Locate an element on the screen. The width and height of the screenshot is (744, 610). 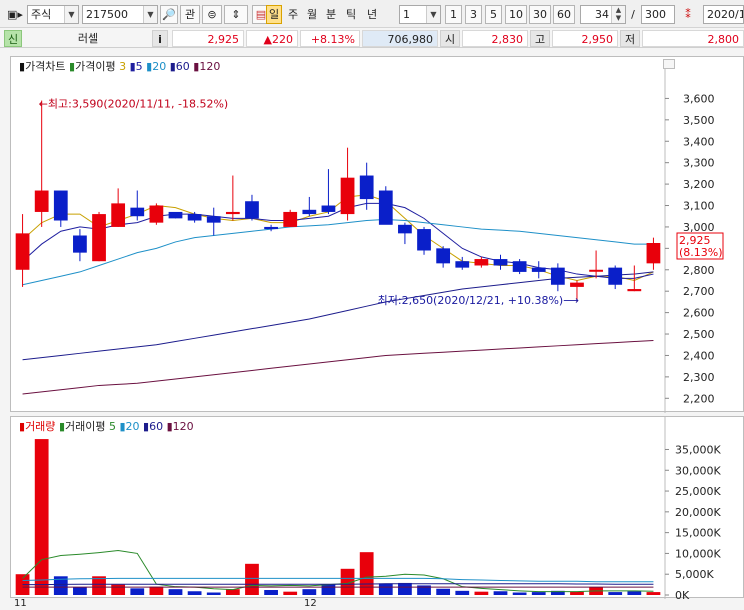
legend-volume-ma-label: 거래이평 is located at coordinates (85, 426).